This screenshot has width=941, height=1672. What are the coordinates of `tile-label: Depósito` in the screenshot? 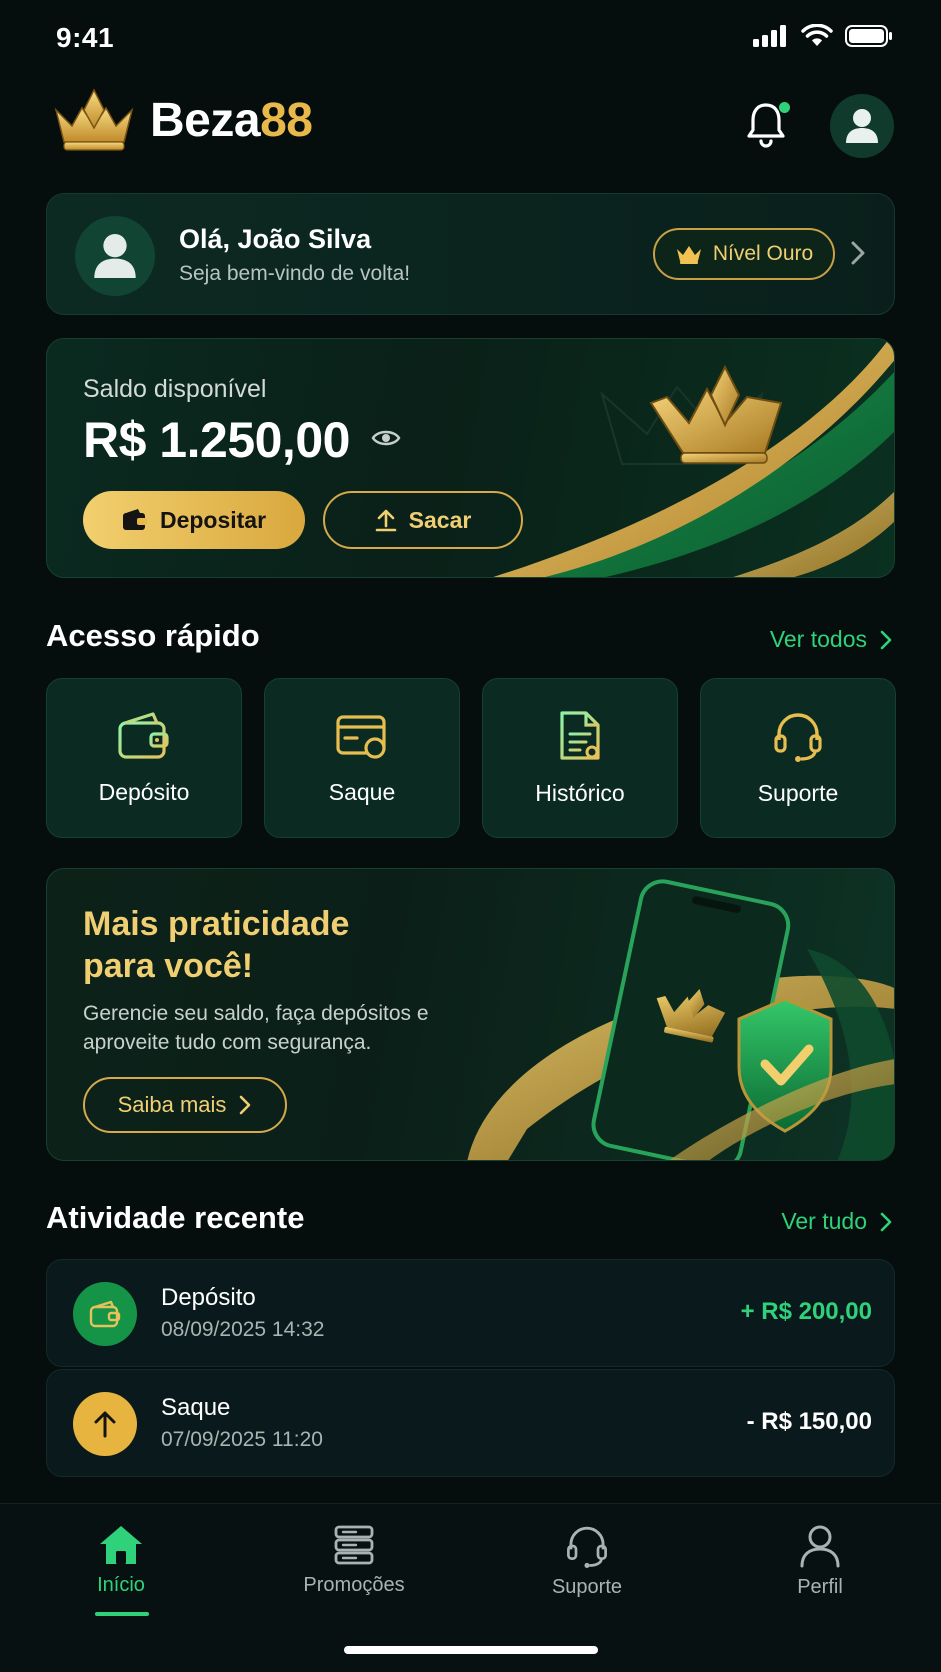 It's located at (144, 791).